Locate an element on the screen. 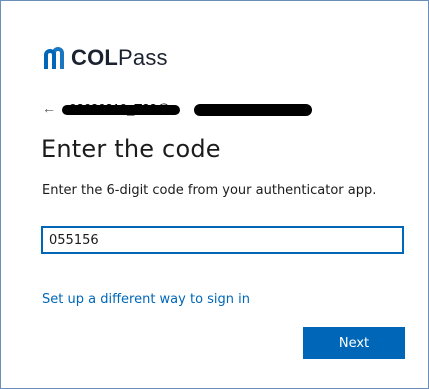 The image size is (429, 389). brand-logo: COL Pass is located at coordinates (105, 58).